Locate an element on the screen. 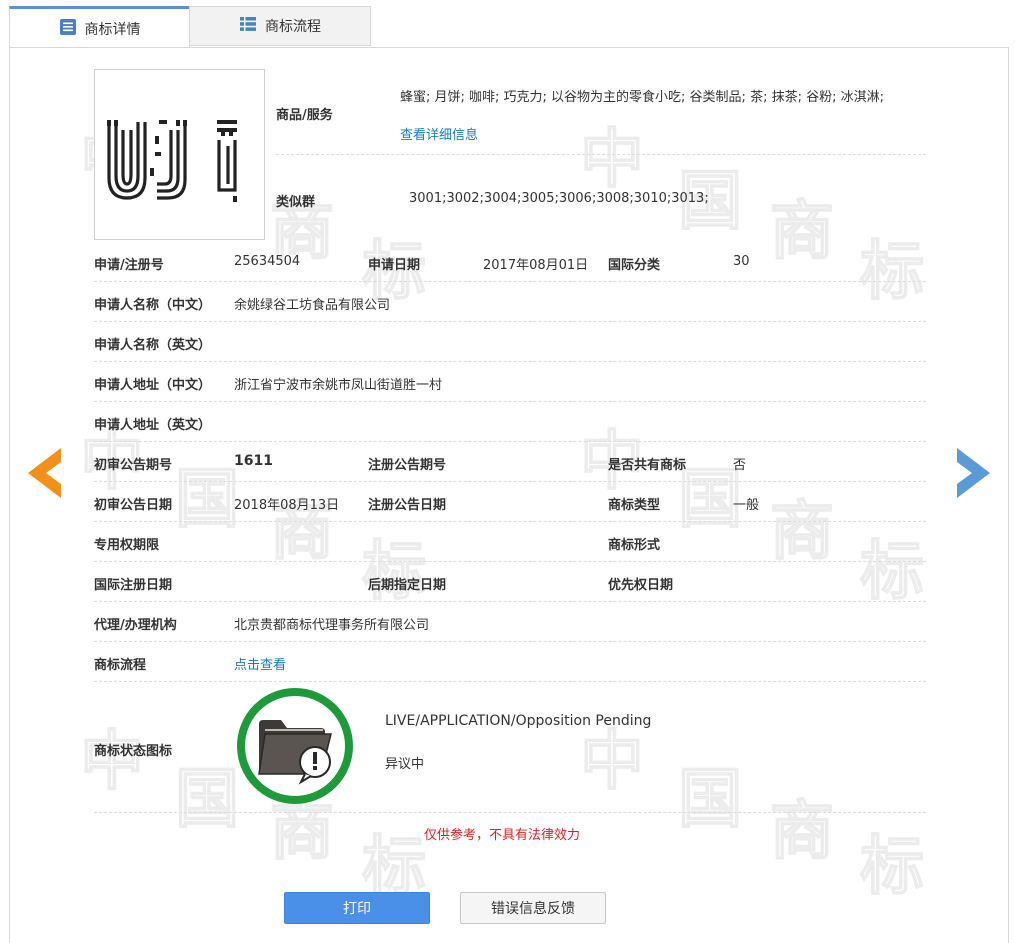  tab-bar: 商标详情 商标流程 is located at coordinates (509, 27).